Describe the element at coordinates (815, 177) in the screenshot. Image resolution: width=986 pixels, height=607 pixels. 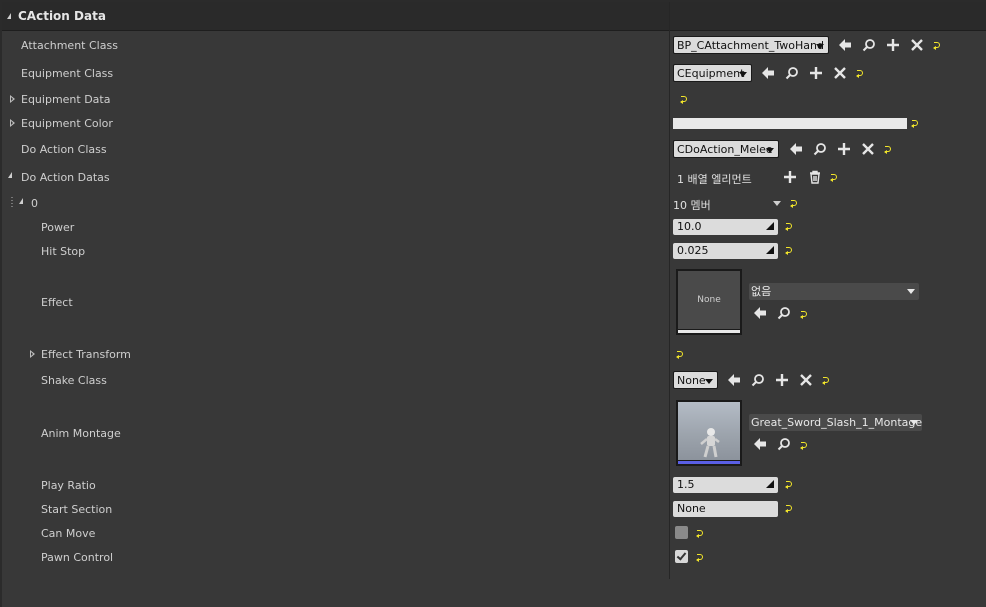
I see `trash-icon` at that location.